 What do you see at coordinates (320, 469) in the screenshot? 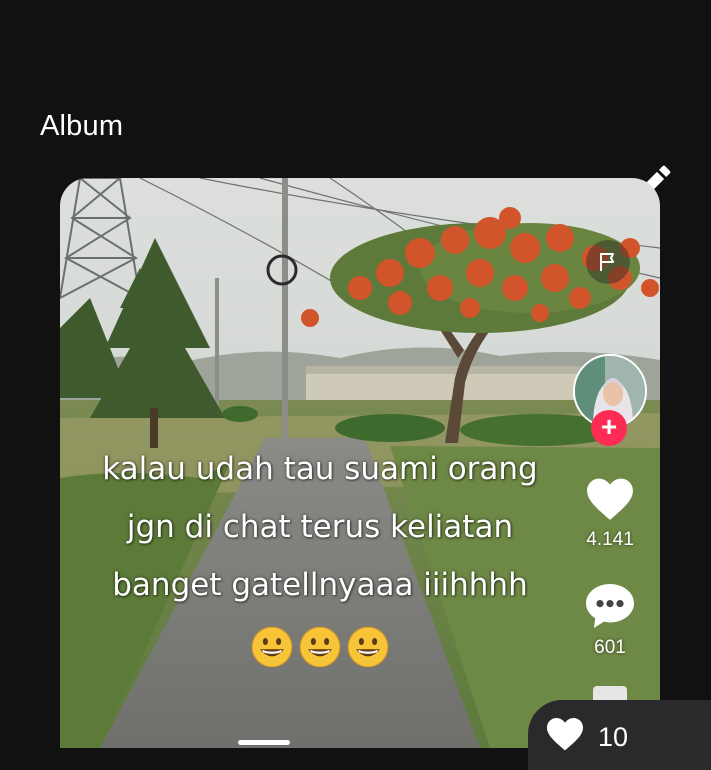
I see `caption-line: kalau udah tau suami orang` at bounding box center [320, 469].